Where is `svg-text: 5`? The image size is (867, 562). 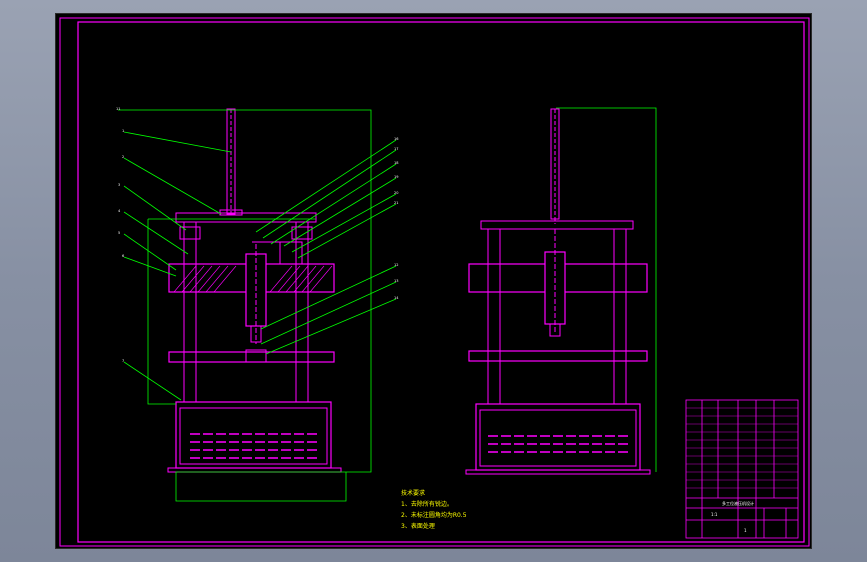 svg-text: 5 is located at coordinates (119, 233).